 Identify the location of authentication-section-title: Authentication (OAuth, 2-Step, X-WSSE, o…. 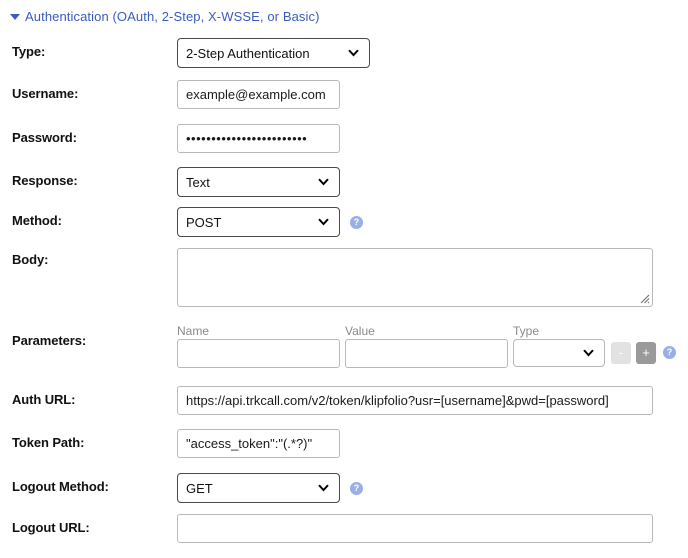
(172, 16).